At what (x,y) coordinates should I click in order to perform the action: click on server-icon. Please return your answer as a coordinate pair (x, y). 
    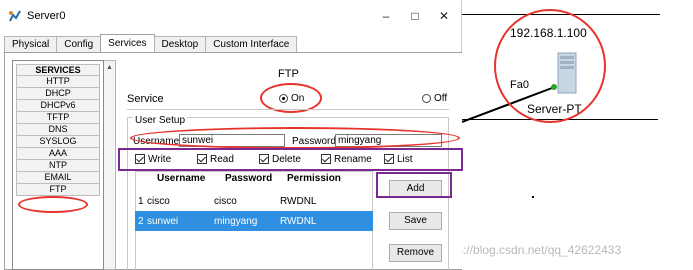
    Looking at the image, I should click on (567, 73).